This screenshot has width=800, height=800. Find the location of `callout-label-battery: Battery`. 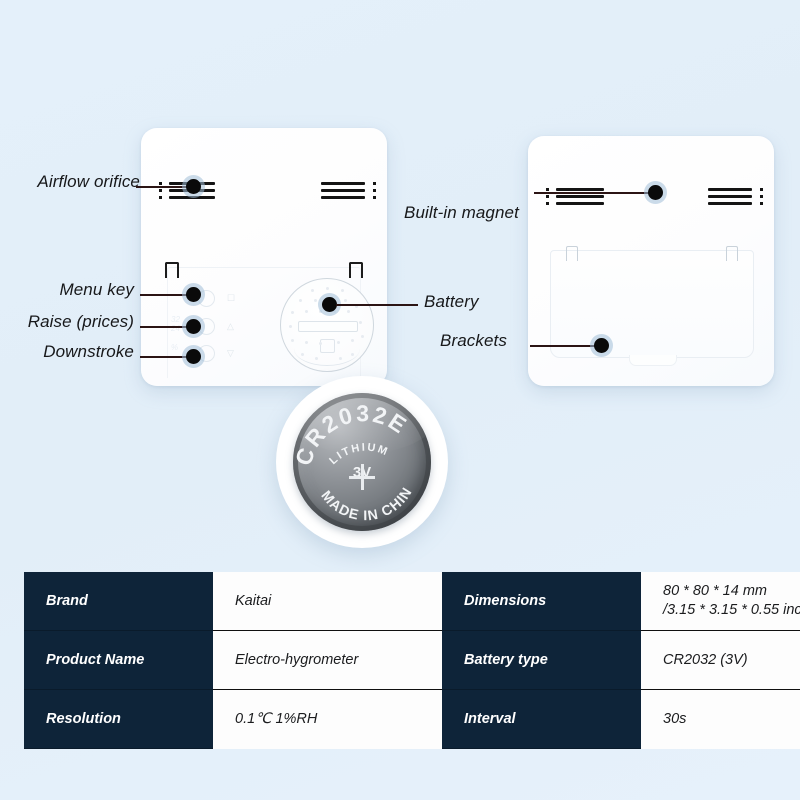

callout-label-battery: Battery is located at coordinates (451, 301).